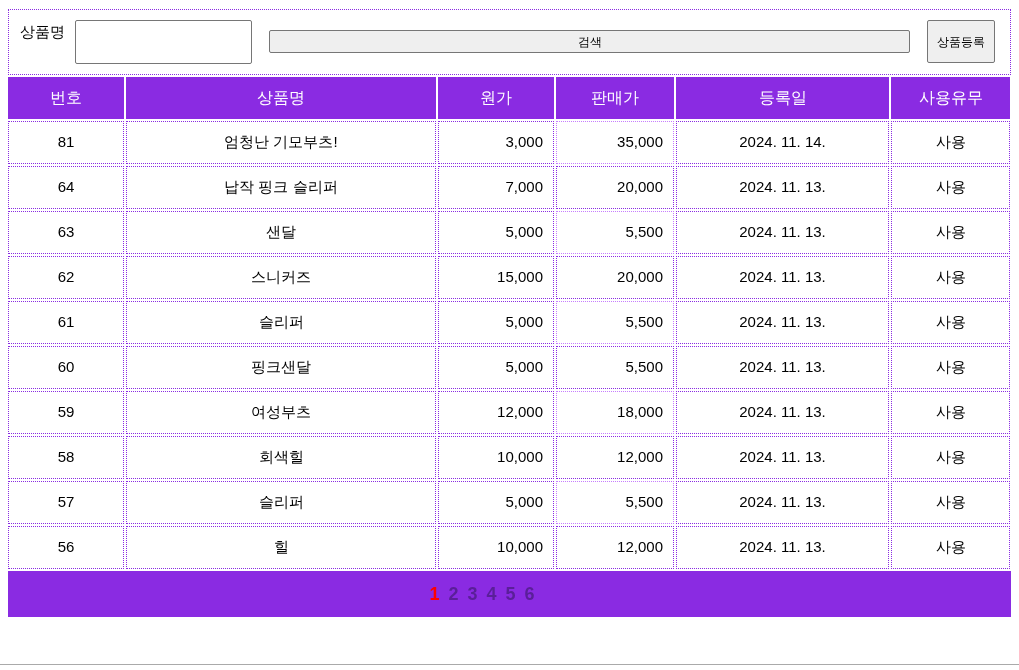 The width and height of the screenshot is (1019, 670). I want to click on column-header: 사용유무, so click(950, 98).